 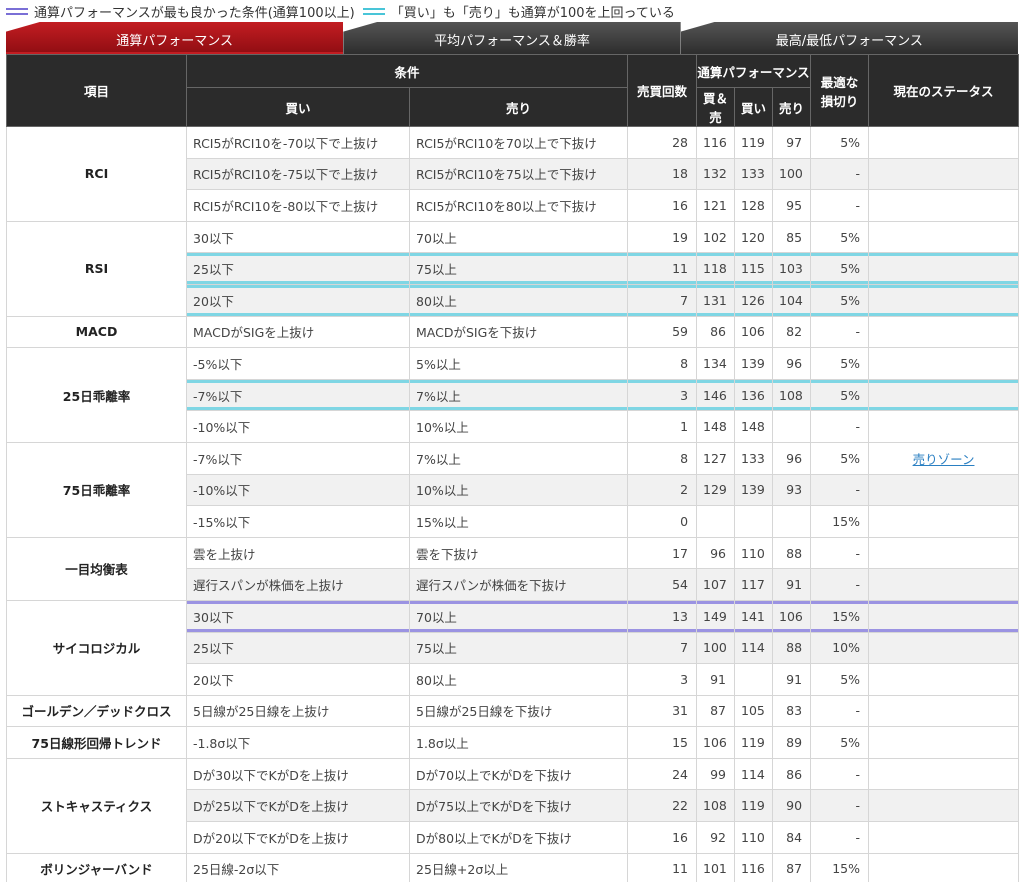 What do you see at coordinates (298, 363) in the screenshot?
I see `buy-condition: -5%以下` at bounding box center [298, 363].